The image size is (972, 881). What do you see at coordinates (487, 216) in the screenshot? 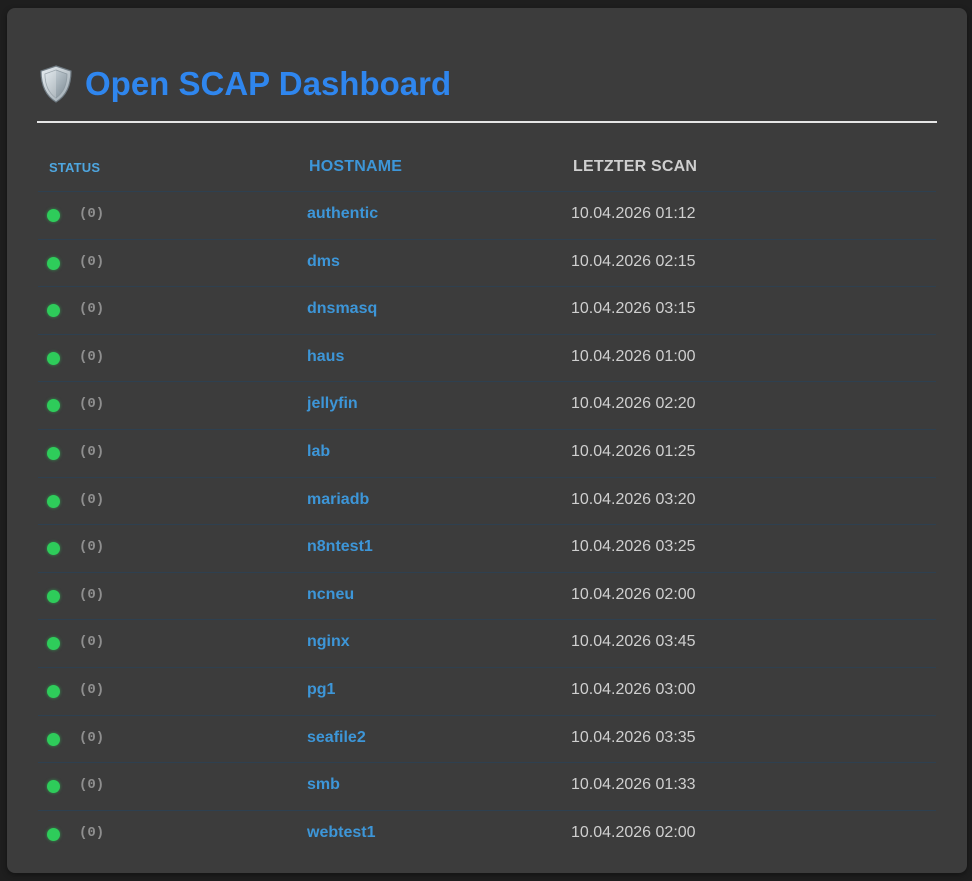
I see `table-row: (0) authentic 10.04.2026 01:12` at bounding box center [487, 216].